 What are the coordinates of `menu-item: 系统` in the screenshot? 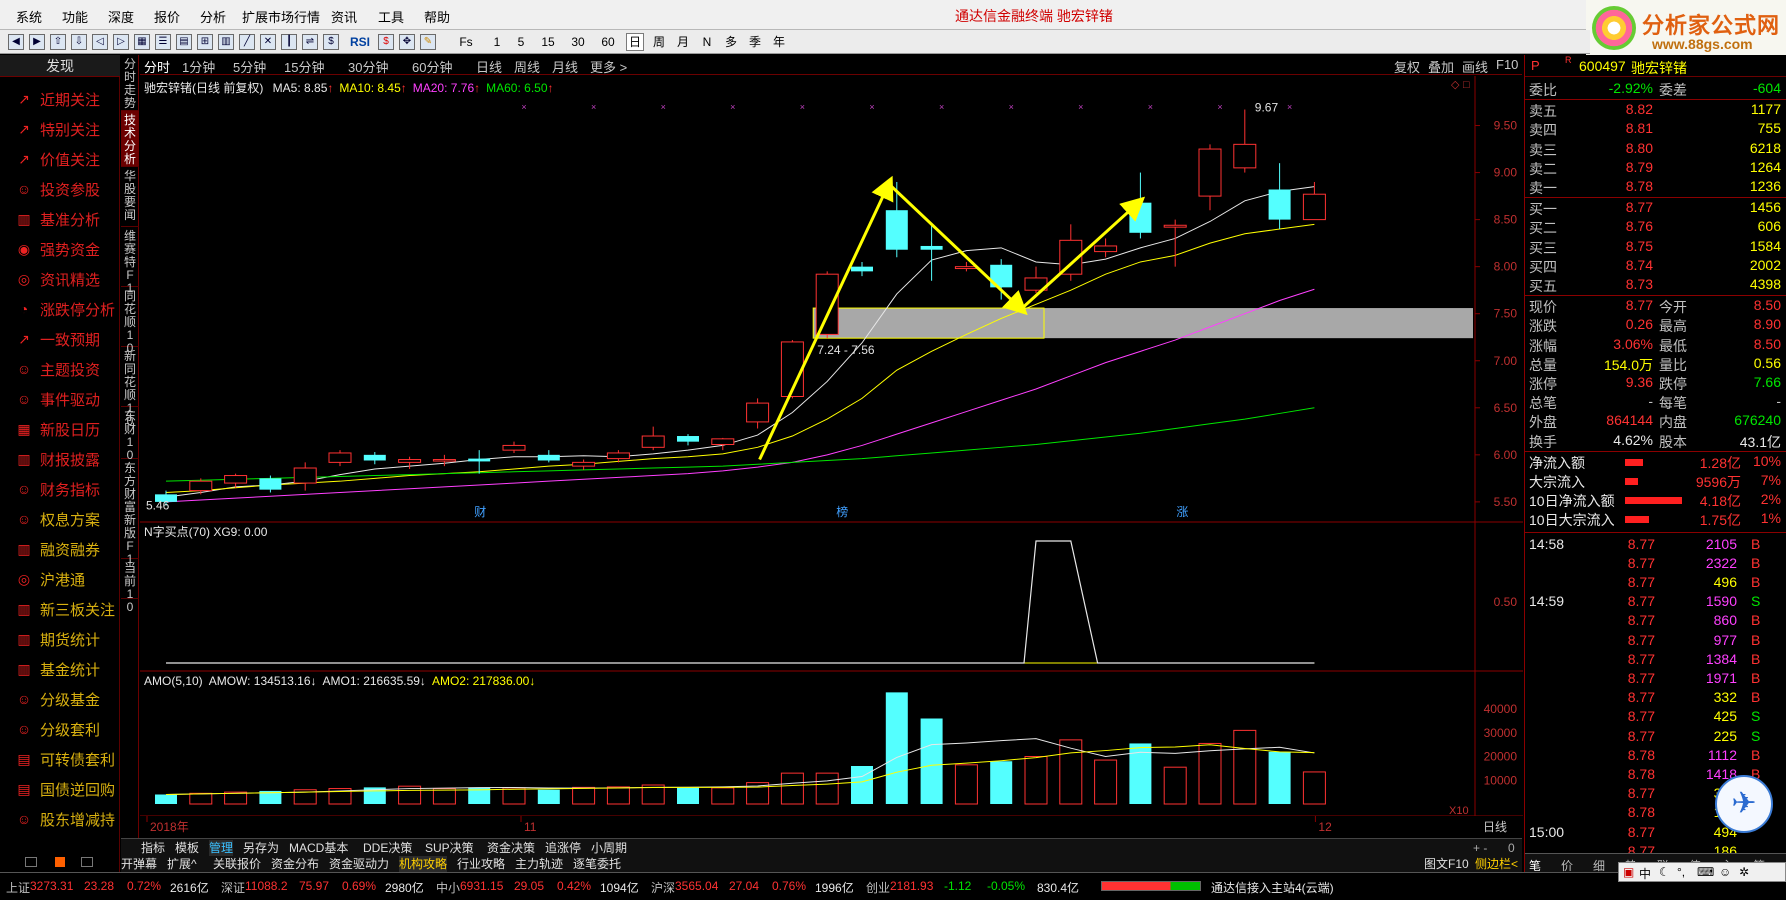 It's located at (29, 16).